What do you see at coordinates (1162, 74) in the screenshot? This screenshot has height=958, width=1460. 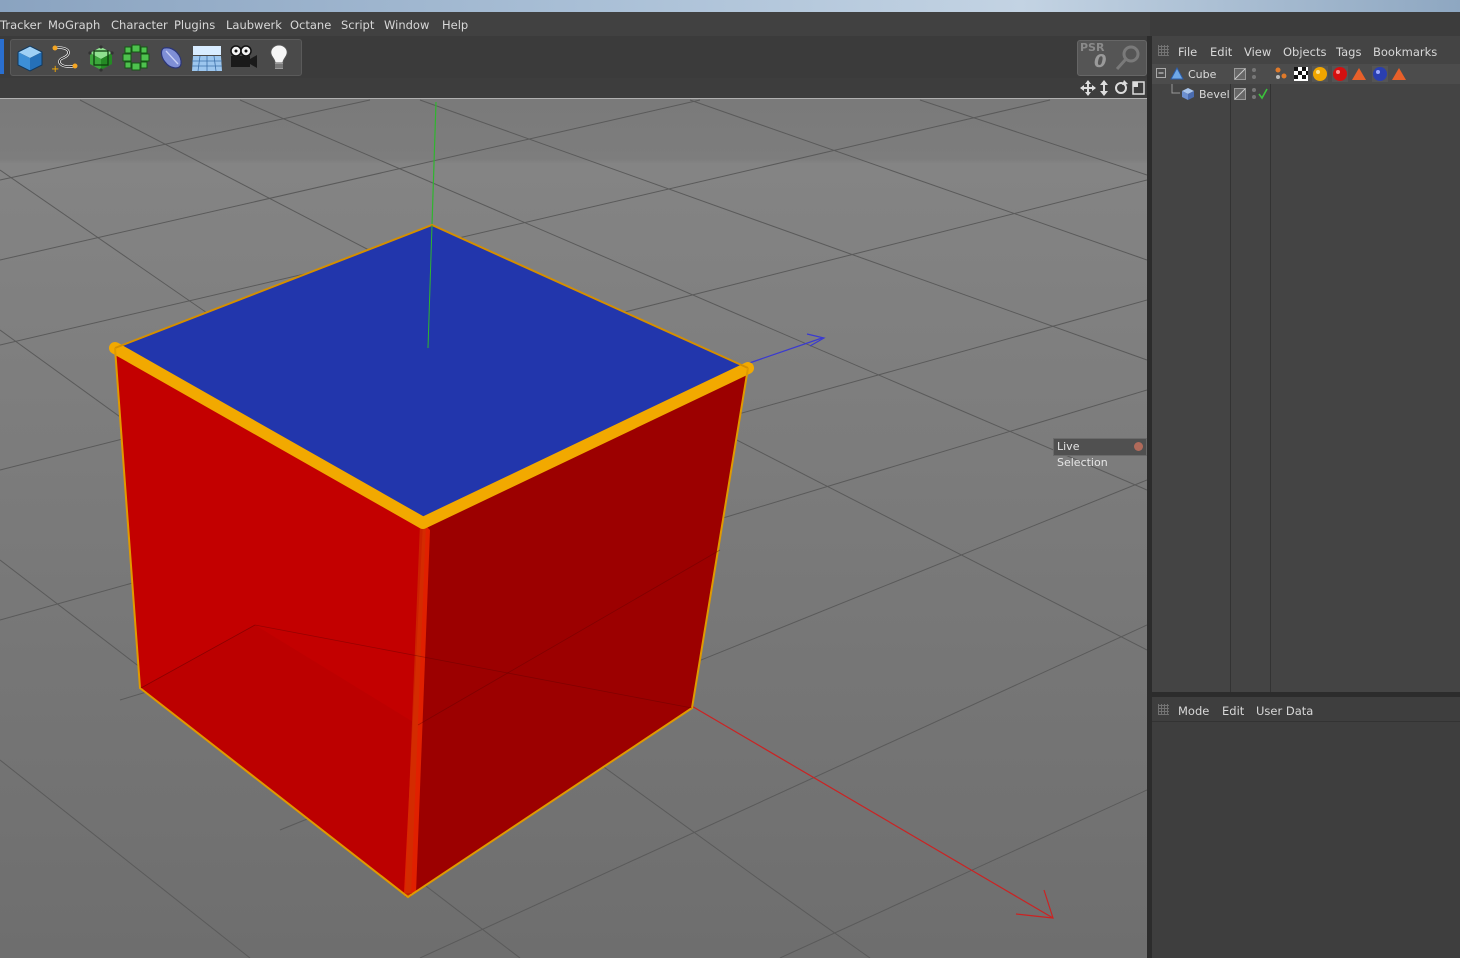 I see `collapse-toggle-icon` at bounding box center [1162, 74].